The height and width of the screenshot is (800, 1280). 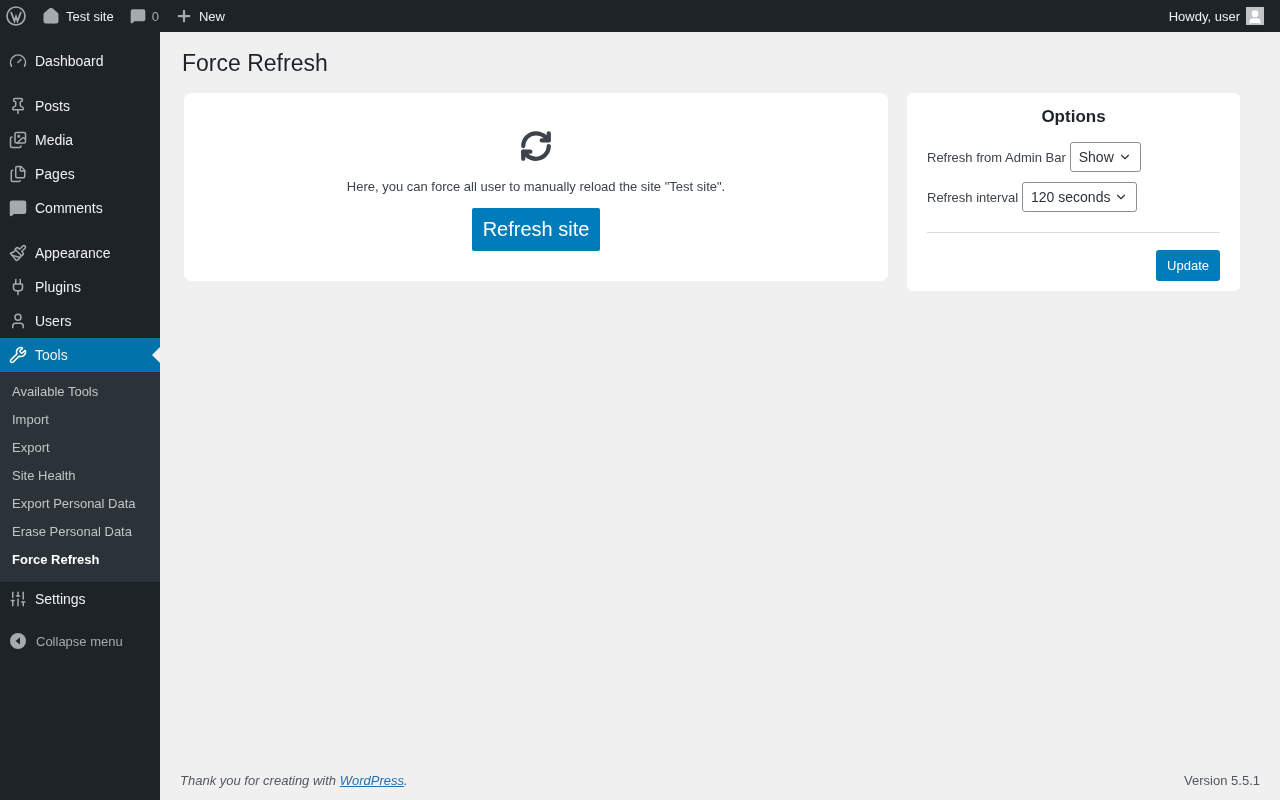 I want to click on home-icon, so click(x=51, y=16).